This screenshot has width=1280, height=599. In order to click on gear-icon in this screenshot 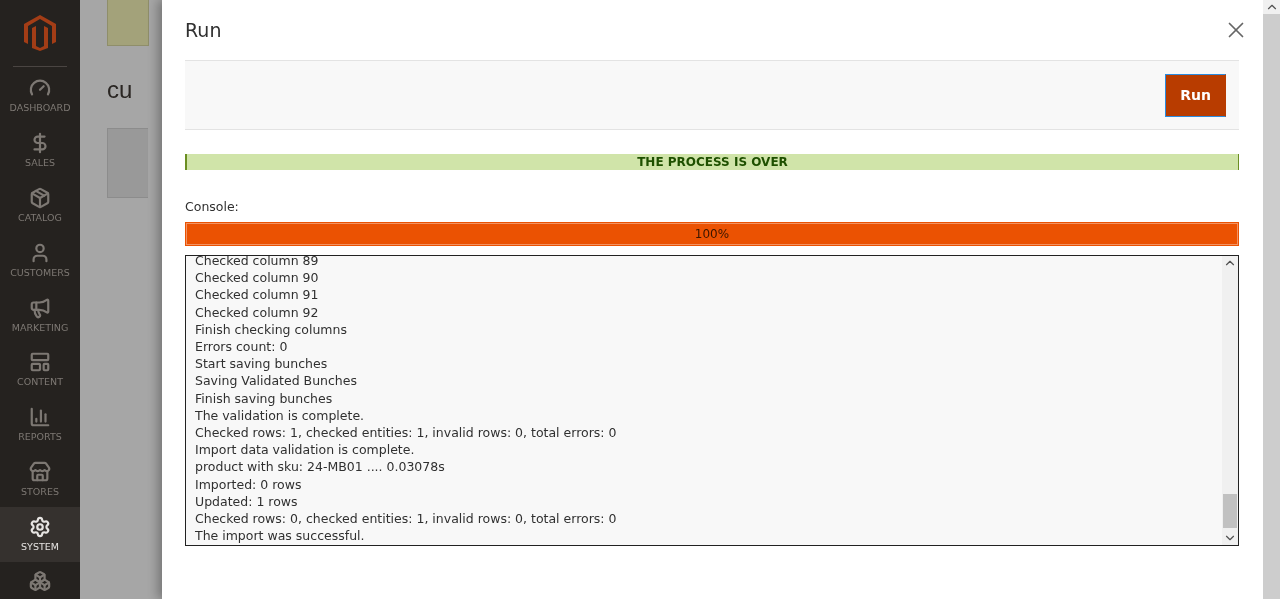, I will do `click(40, 527)`.